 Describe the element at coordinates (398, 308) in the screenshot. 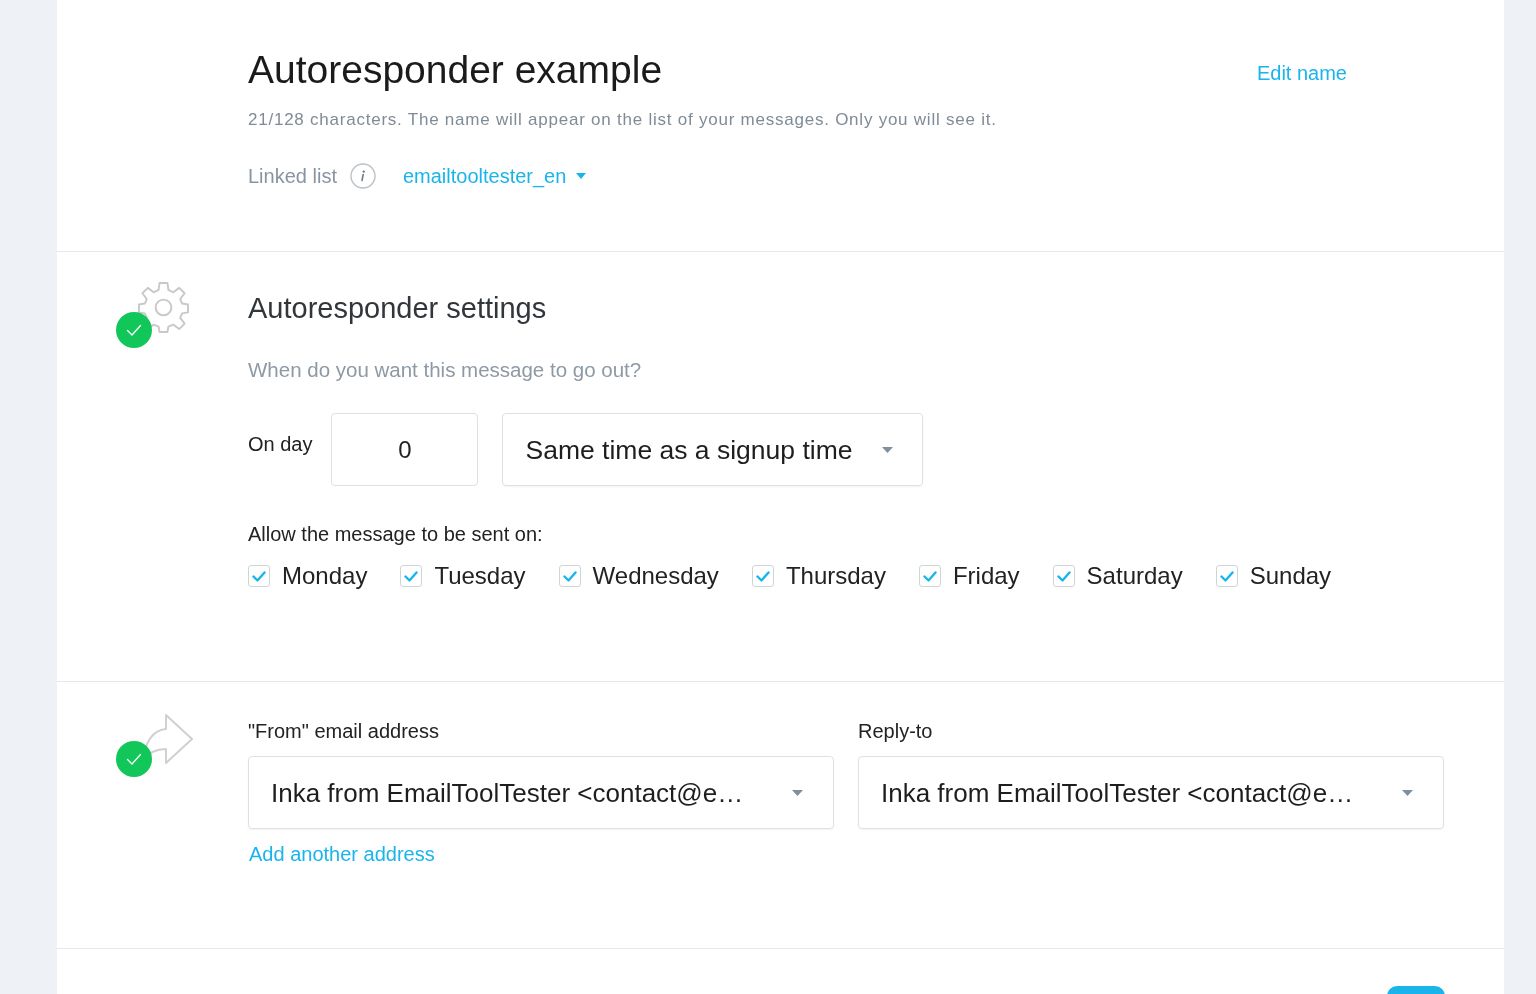

I see `section-title: Autoresponder settings` at that location.